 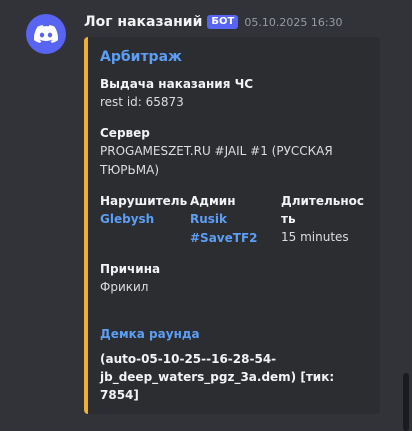 What do you see at coordinates (143, 22) in the screenshot?
I see `author-name: Лог наказаний` at bounding box center [143, 22].